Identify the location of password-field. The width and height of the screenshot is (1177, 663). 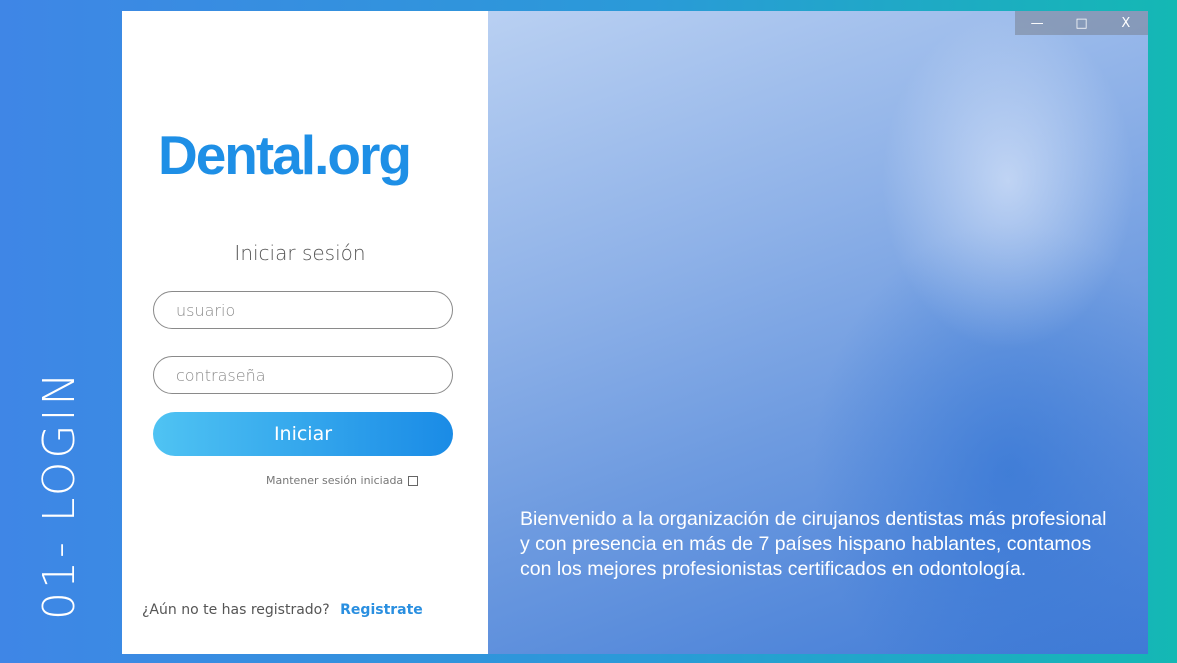
(303, 375).